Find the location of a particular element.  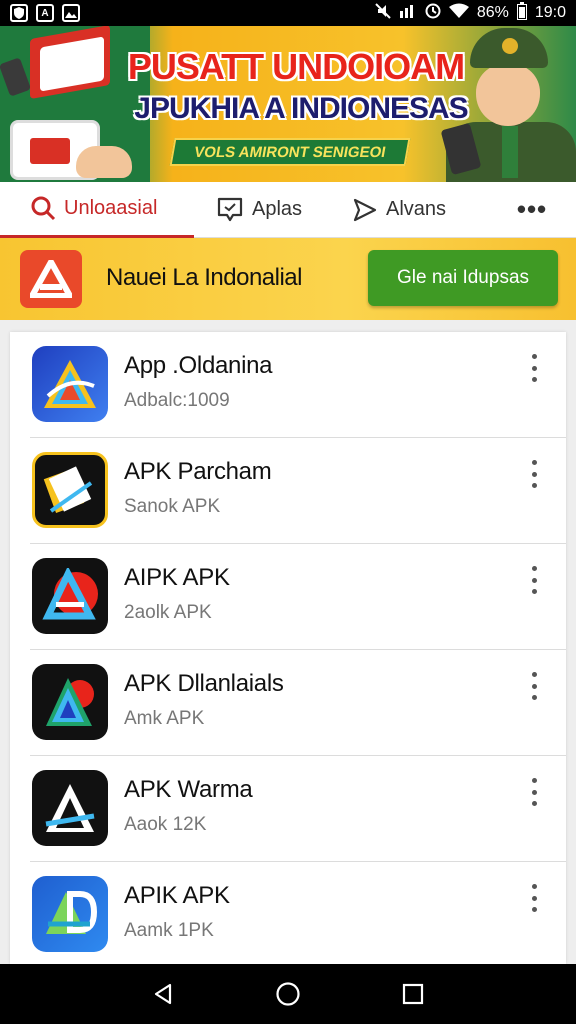

app-name: APIK APK is located at coordinates (177, 895).